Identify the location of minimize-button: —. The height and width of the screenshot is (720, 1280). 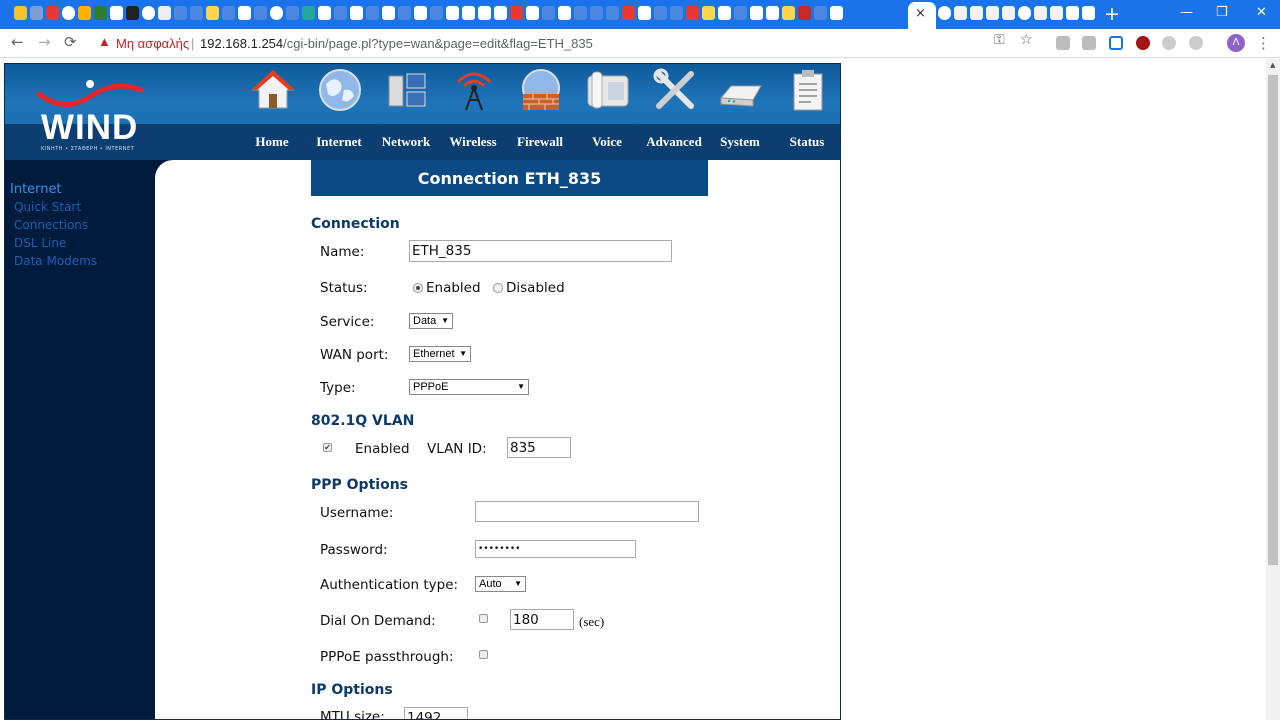
(1186, 12).